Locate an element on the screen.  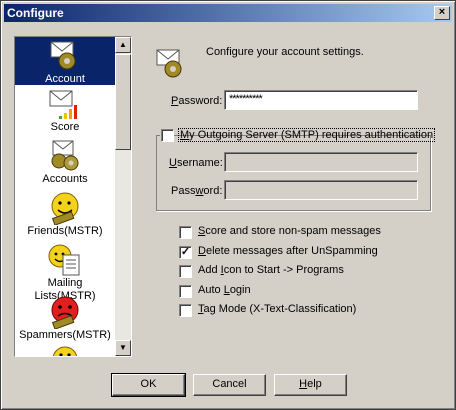
sidebar-item-label: Friends(MSTR) is located at coordinates (65, 231).